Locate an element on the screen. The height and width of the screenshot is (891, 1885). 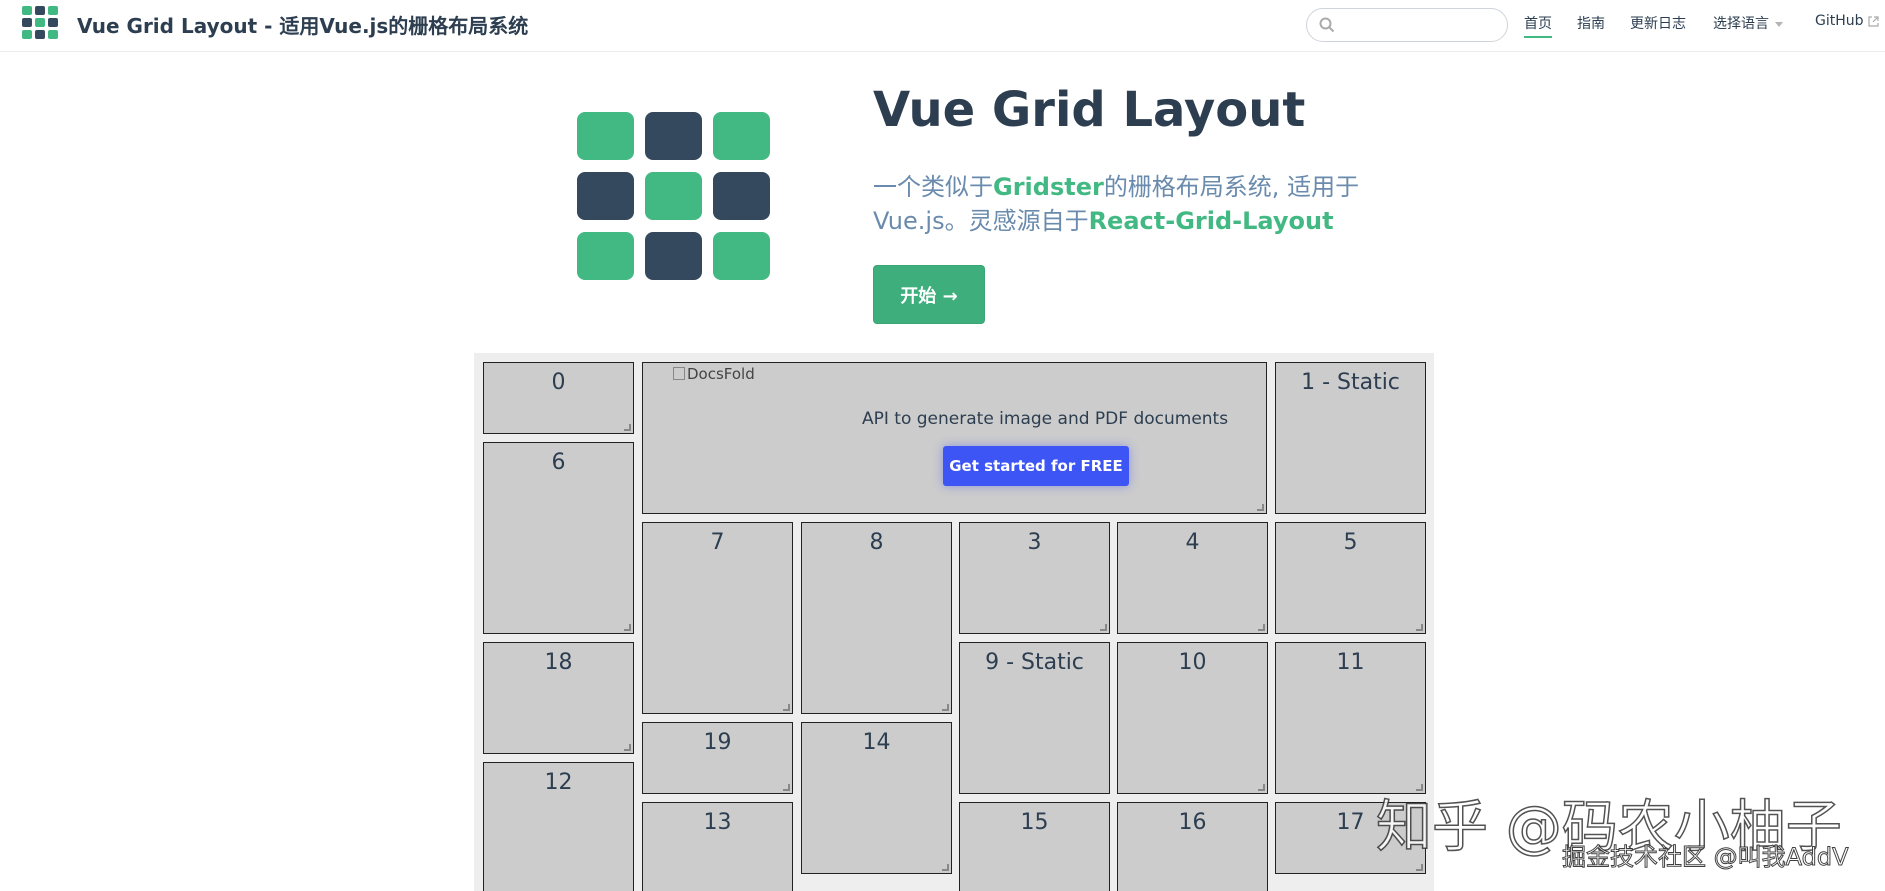
grid-item-13: 13 is located at coordinates (717, 846).